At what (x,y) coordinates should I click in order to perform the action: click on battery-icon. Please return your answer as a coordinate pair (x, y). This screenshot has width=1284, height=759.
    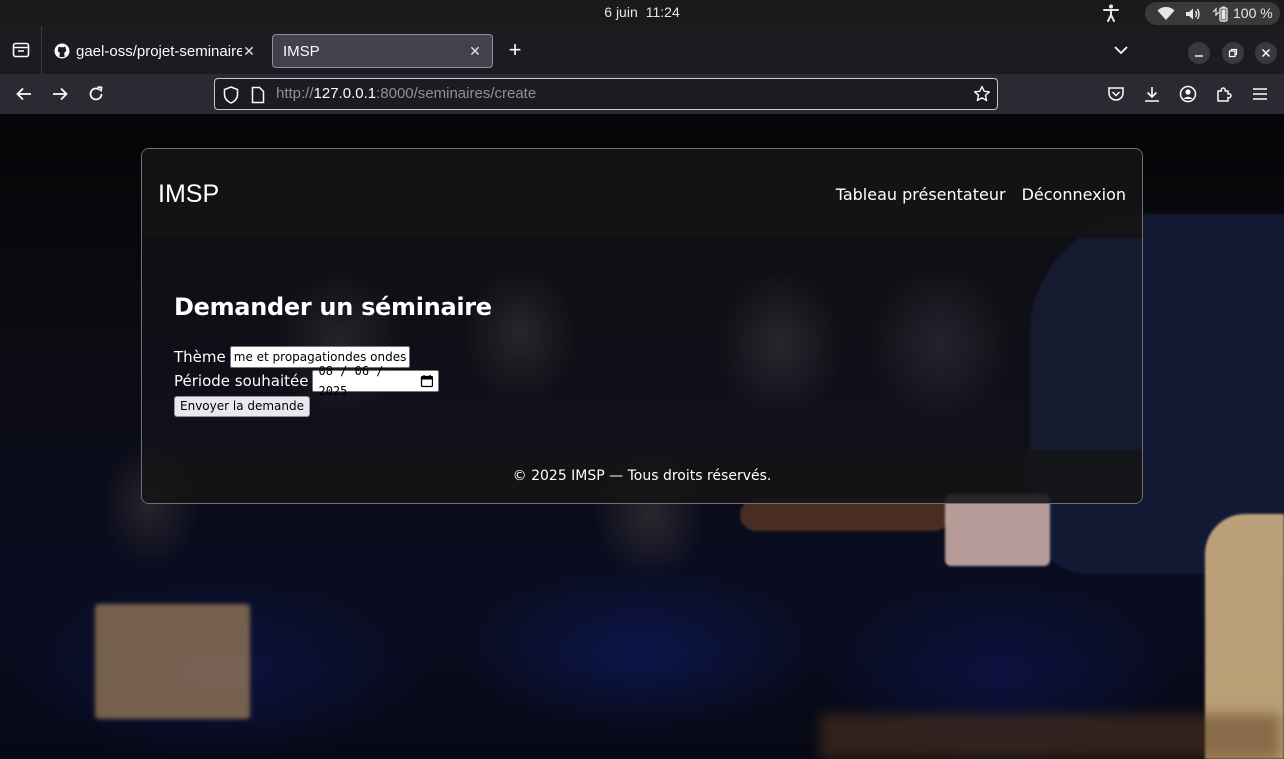
    Looking at the image, I should click on (1220, 16).